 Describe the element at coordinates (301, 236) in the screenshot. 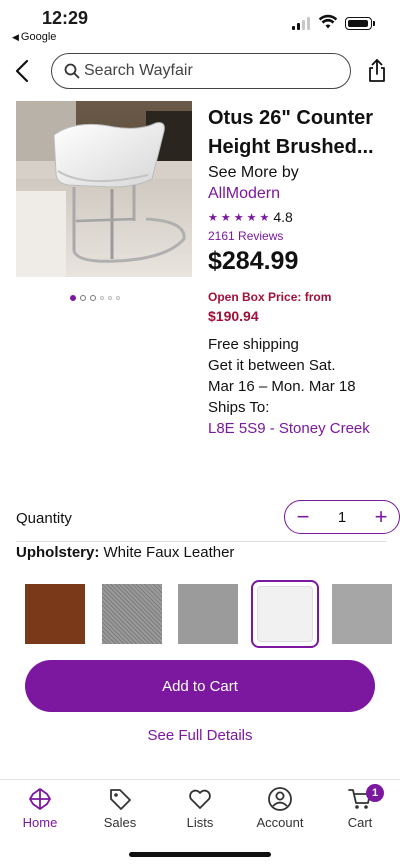

I see `reviews-link: 2161 Reviews` at that location.